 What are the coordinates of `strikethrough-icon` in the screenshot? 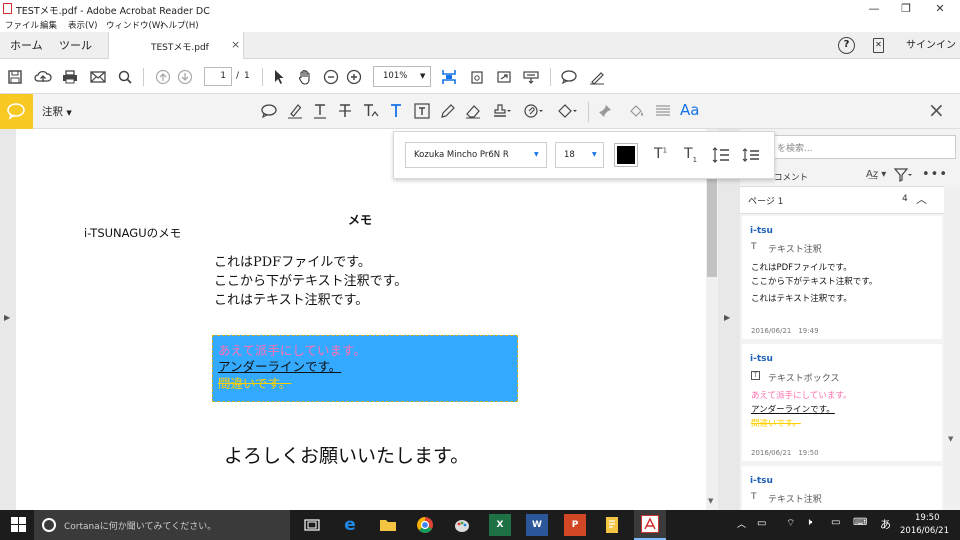 It's located at (345, 111).